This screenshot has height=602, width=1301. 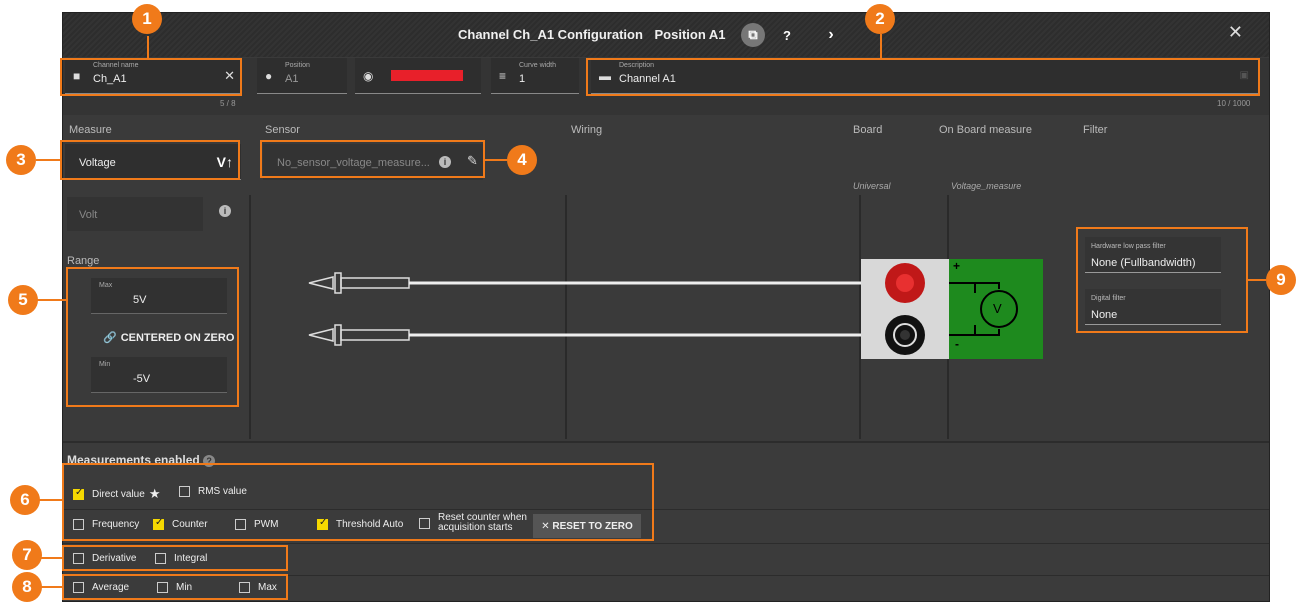 I want to click on channel-name-counter: 5 / 8, so click(x=228, y=103).